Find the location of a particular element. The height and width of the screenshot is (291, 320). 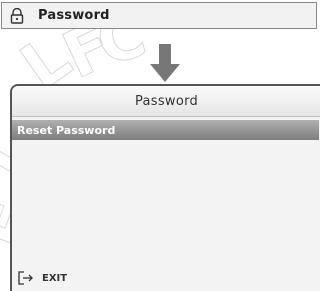

menu-item-label: Reset Password is located at coordinates (66, 130).